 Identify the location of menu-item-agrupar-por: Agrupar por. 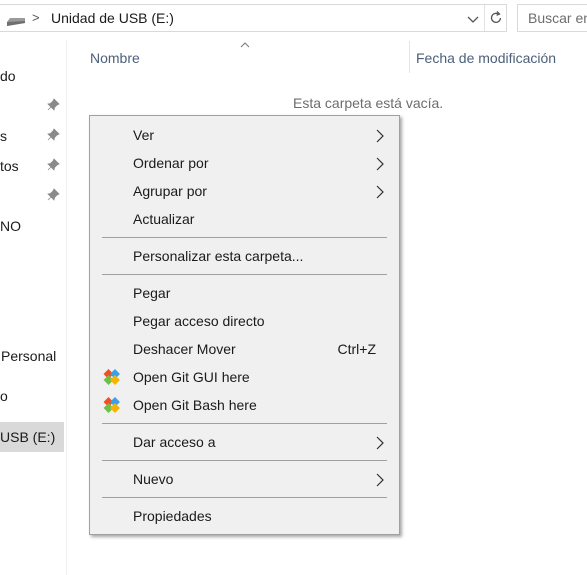
(244, 191).